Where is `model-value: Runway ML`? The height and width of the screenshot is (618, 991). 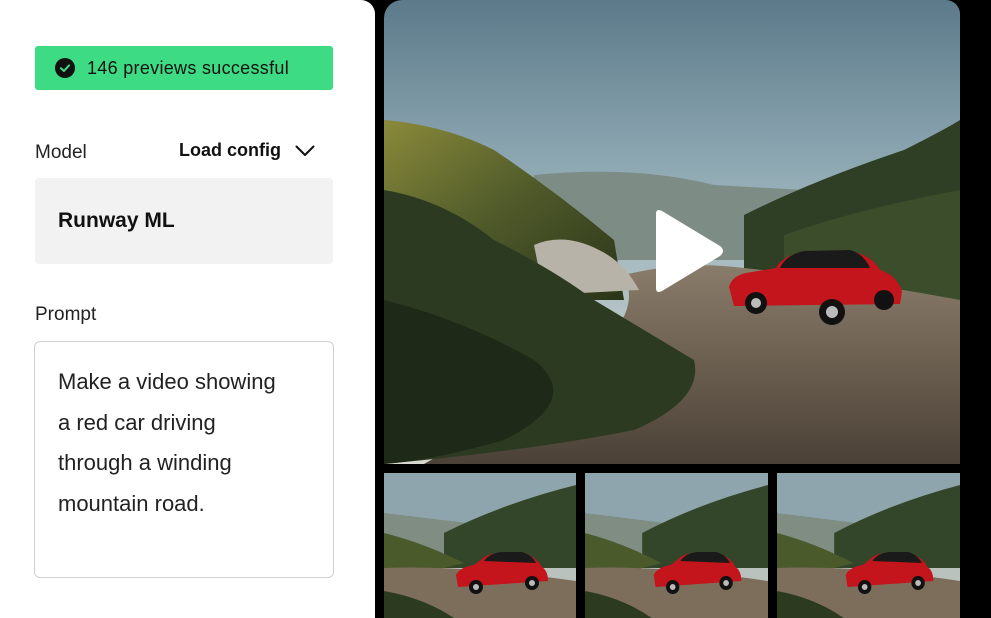 model-value: Runway ML is located at coordinates (116, 220).